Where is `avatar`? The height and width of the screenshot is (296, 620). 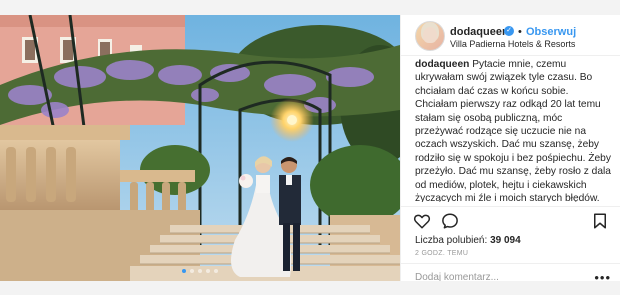
avatar is located at coordinates (430, 36).